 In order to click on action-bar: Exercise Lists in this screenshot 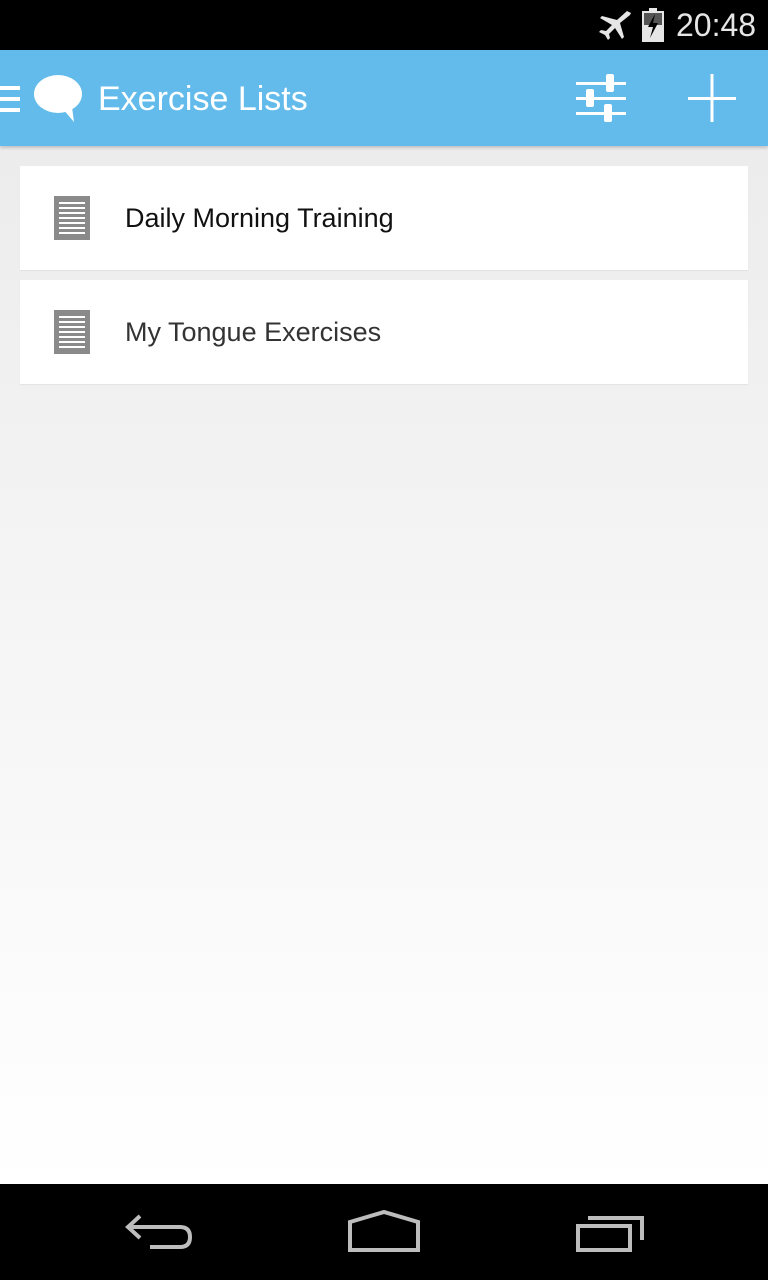, I will do `click(384, 98)`.